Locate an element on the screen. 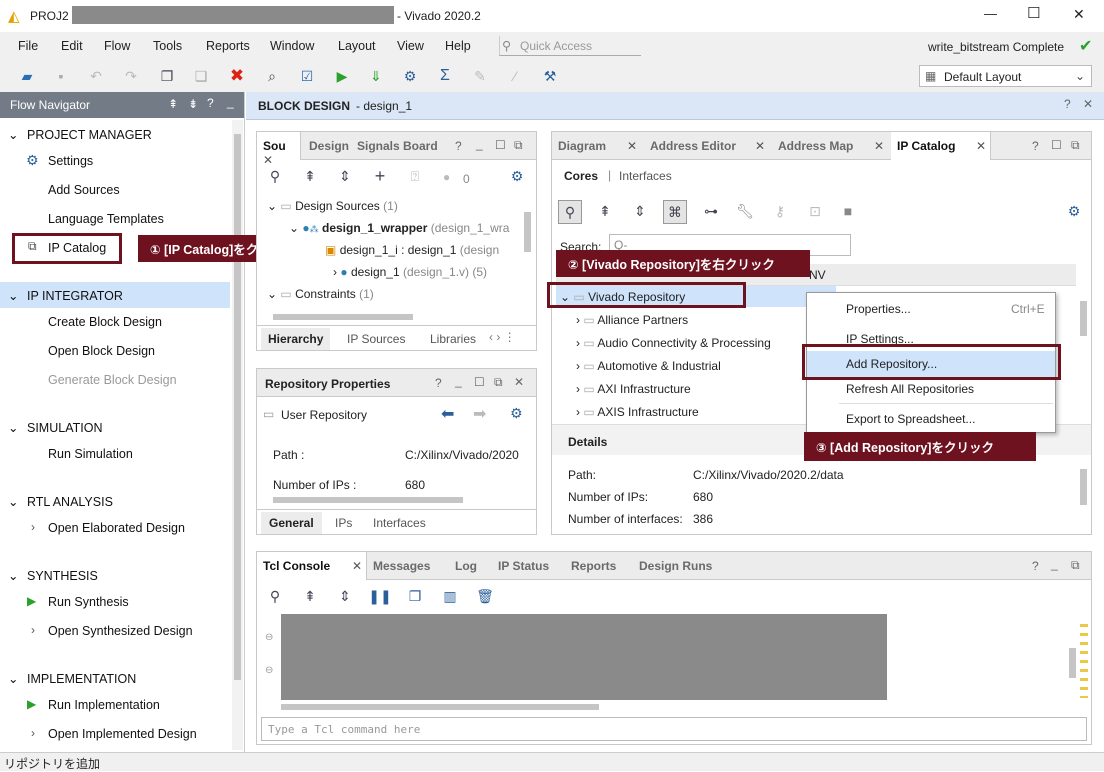 This screenshot has height=772, width=1104. download-icon: ⇓ is located at coordinates (376, 76).